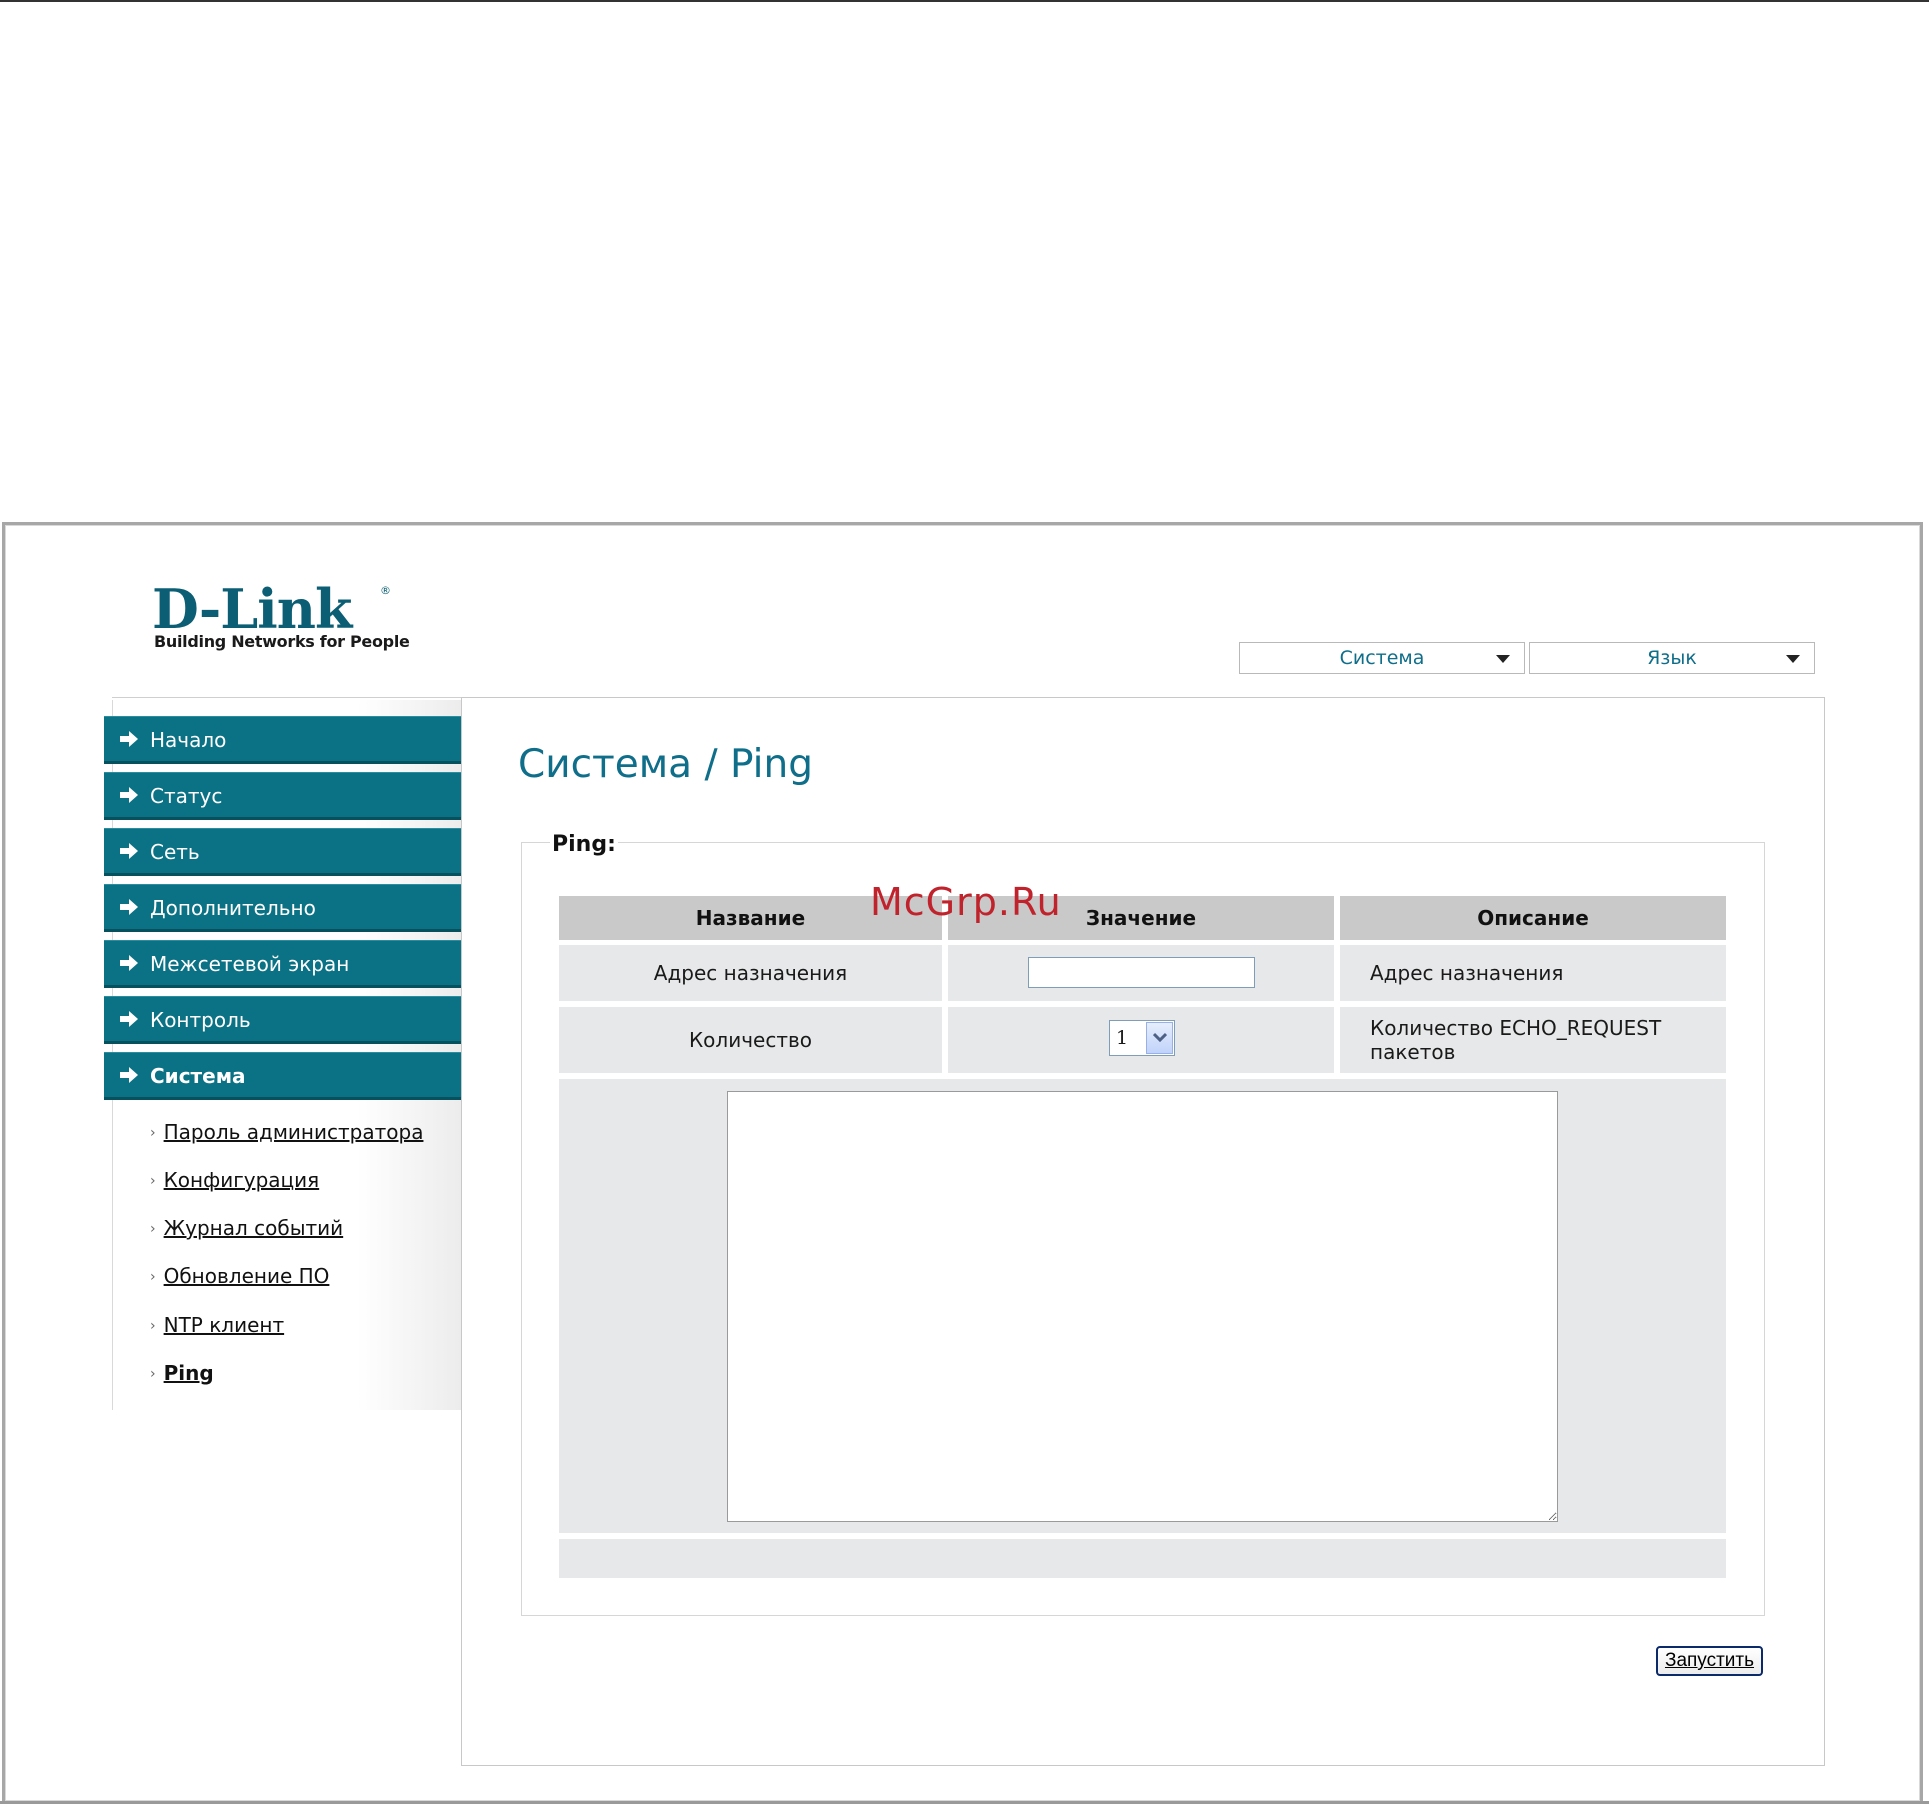  What do you see at coordinates (246, 1276) in the screenshot?
I see `subnav-item-label: Обновление ПО` at bounding box center [246, 1276].